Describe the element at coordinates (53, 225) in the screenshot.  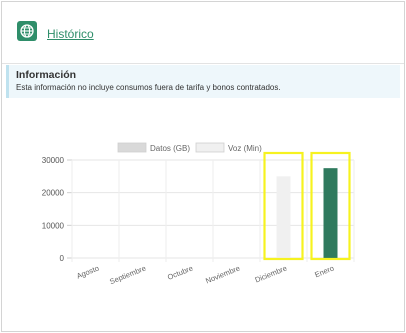
I see `y-tick-label: 10000` at that location.